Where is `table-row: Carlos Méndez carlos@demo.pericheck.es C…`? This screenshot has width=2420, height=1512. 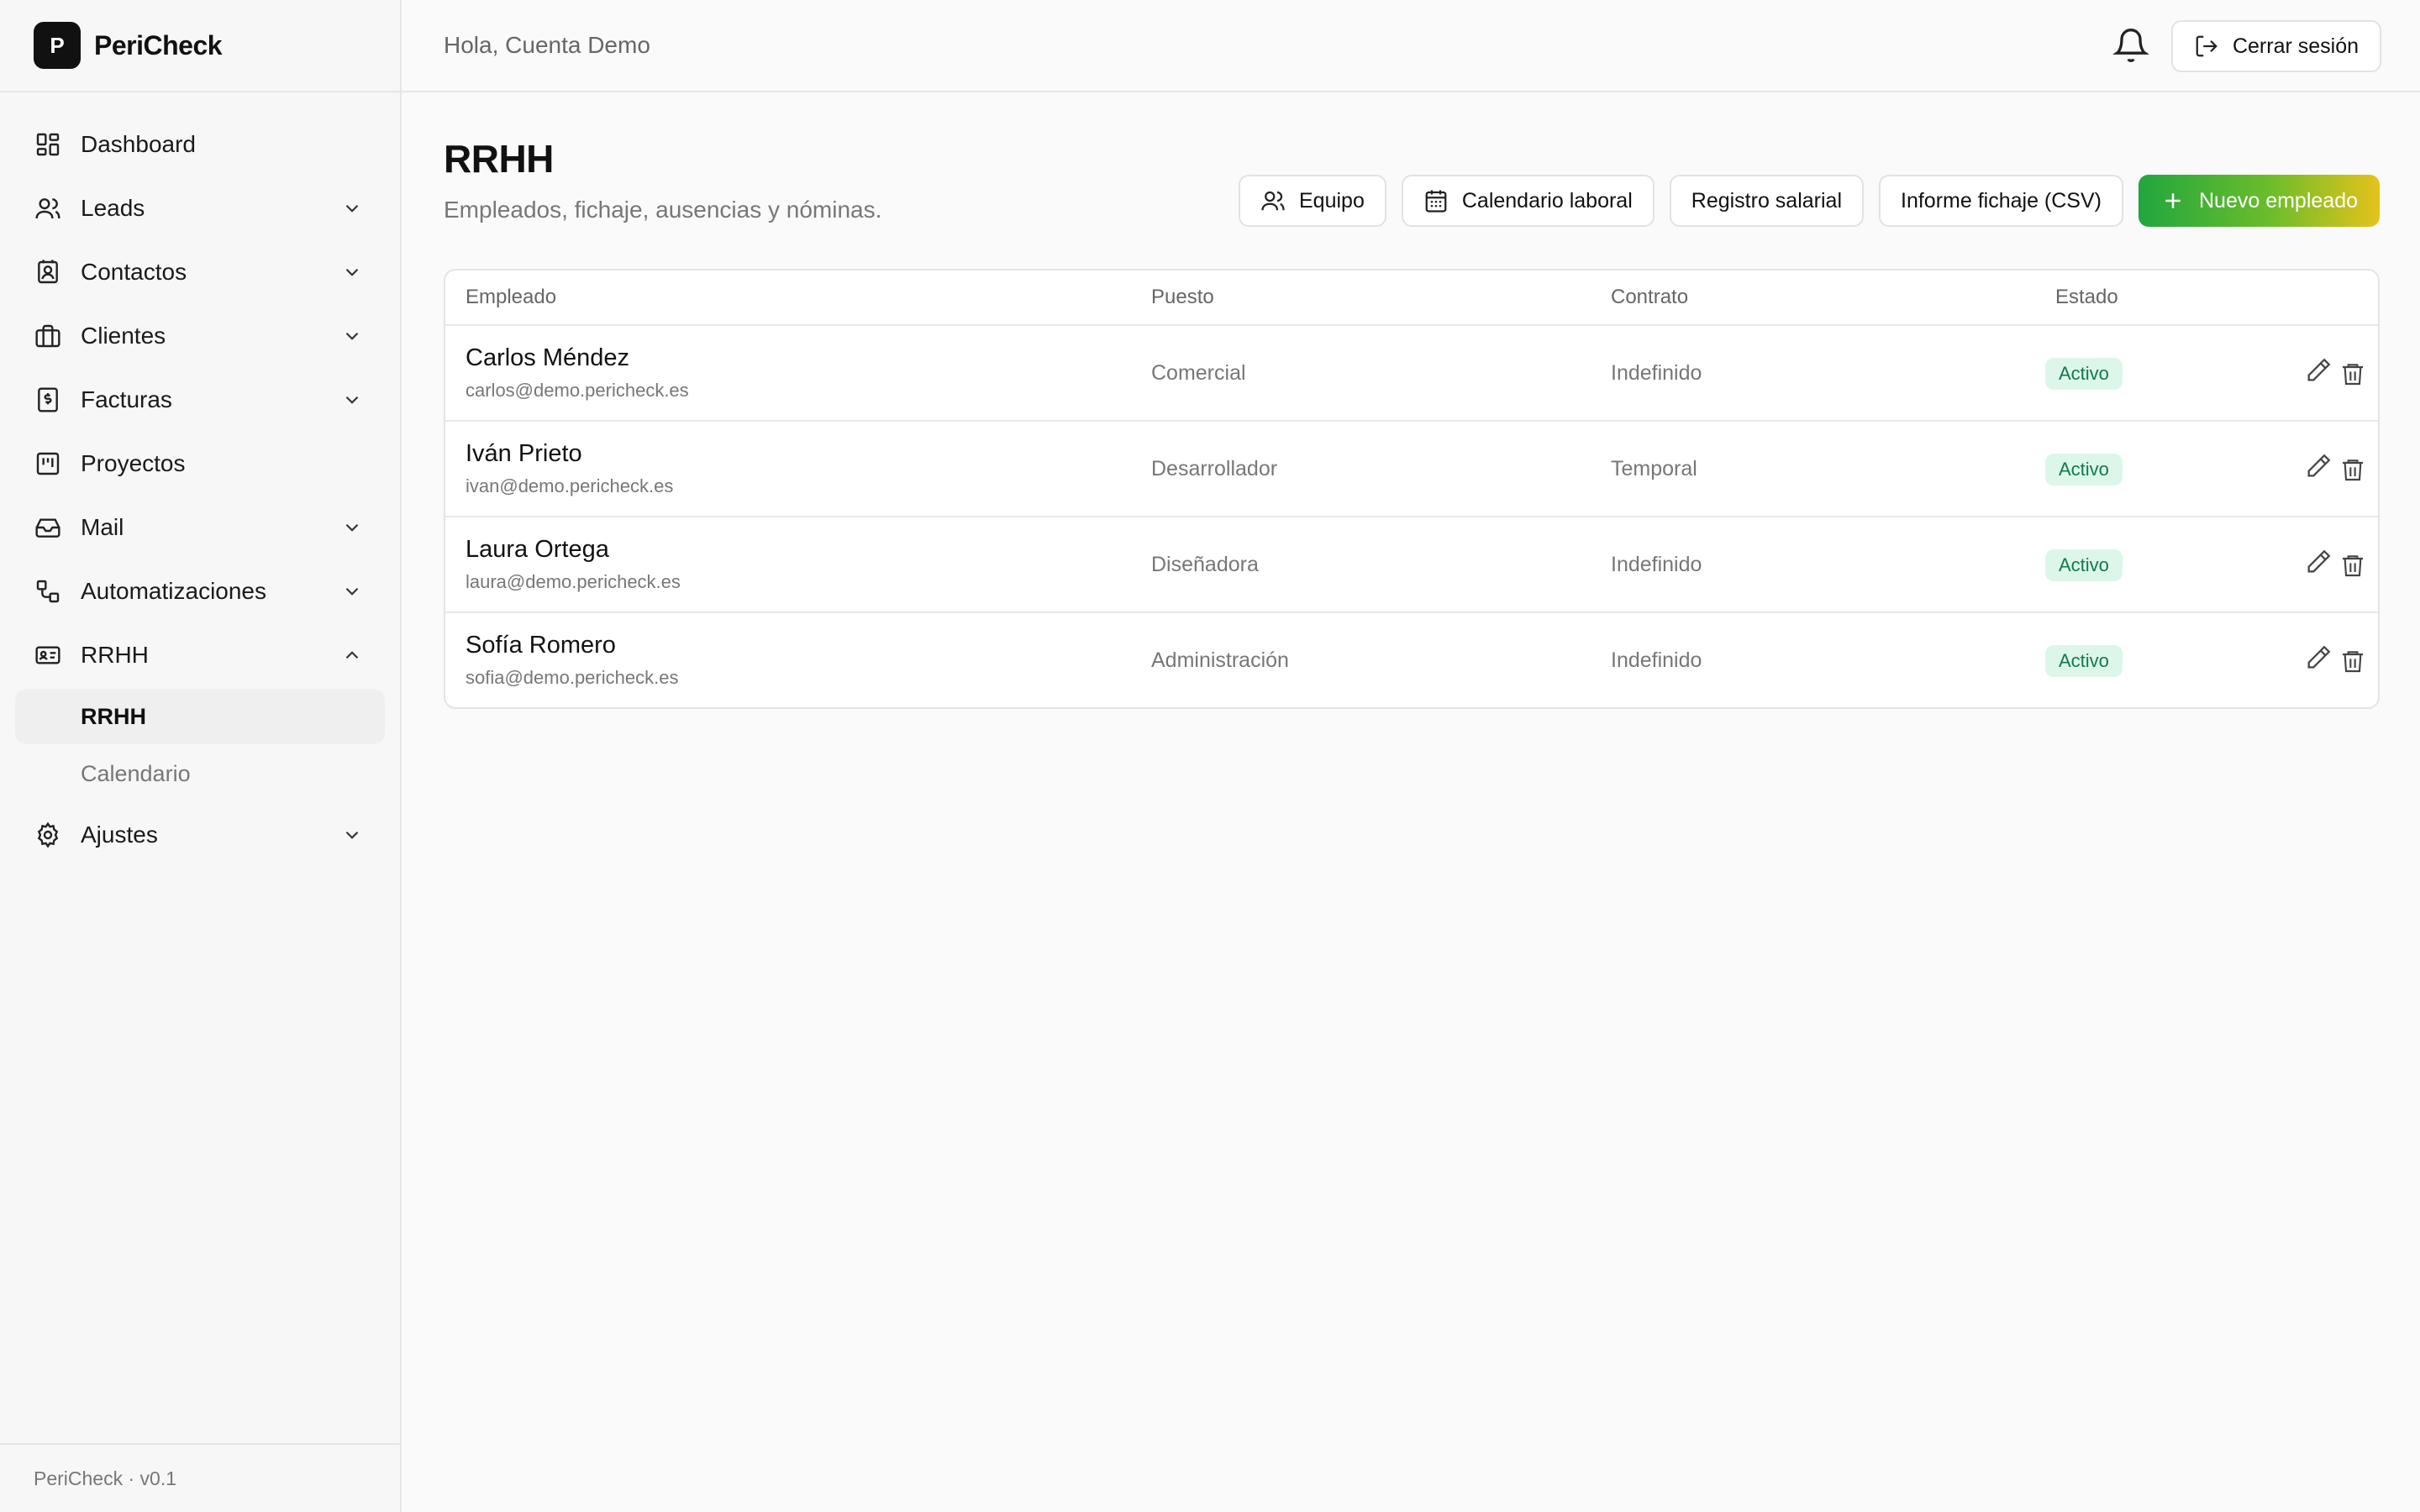
table-row: Carlos Méndez carlos@demo.pericheck.es C… is located at coordinates (1411, 374).